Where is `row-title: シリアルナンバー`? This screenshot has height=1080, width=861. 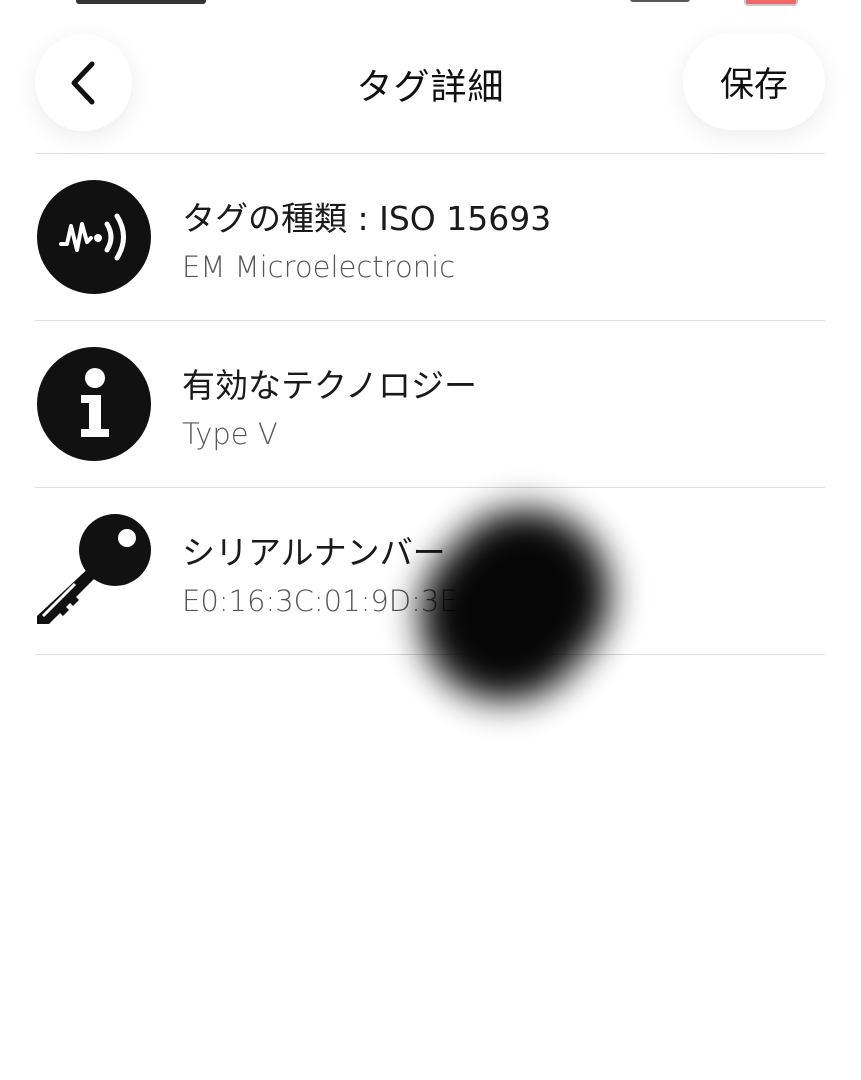
row-title: シリアルナンバー is located at coordinates (314, 552).